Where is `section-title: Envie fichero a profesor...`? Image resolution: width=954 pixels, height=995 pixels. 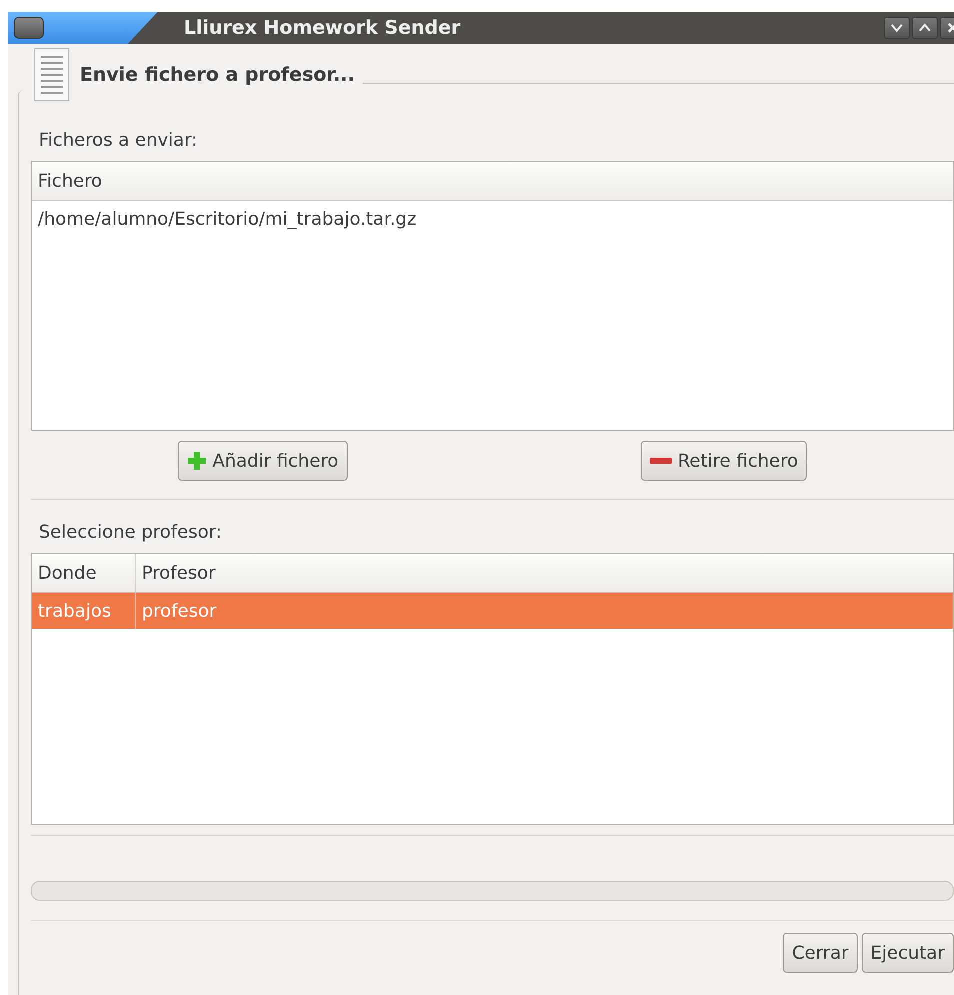 section-title: Envie fichero a profesor... is located at coordinates (217, 75).